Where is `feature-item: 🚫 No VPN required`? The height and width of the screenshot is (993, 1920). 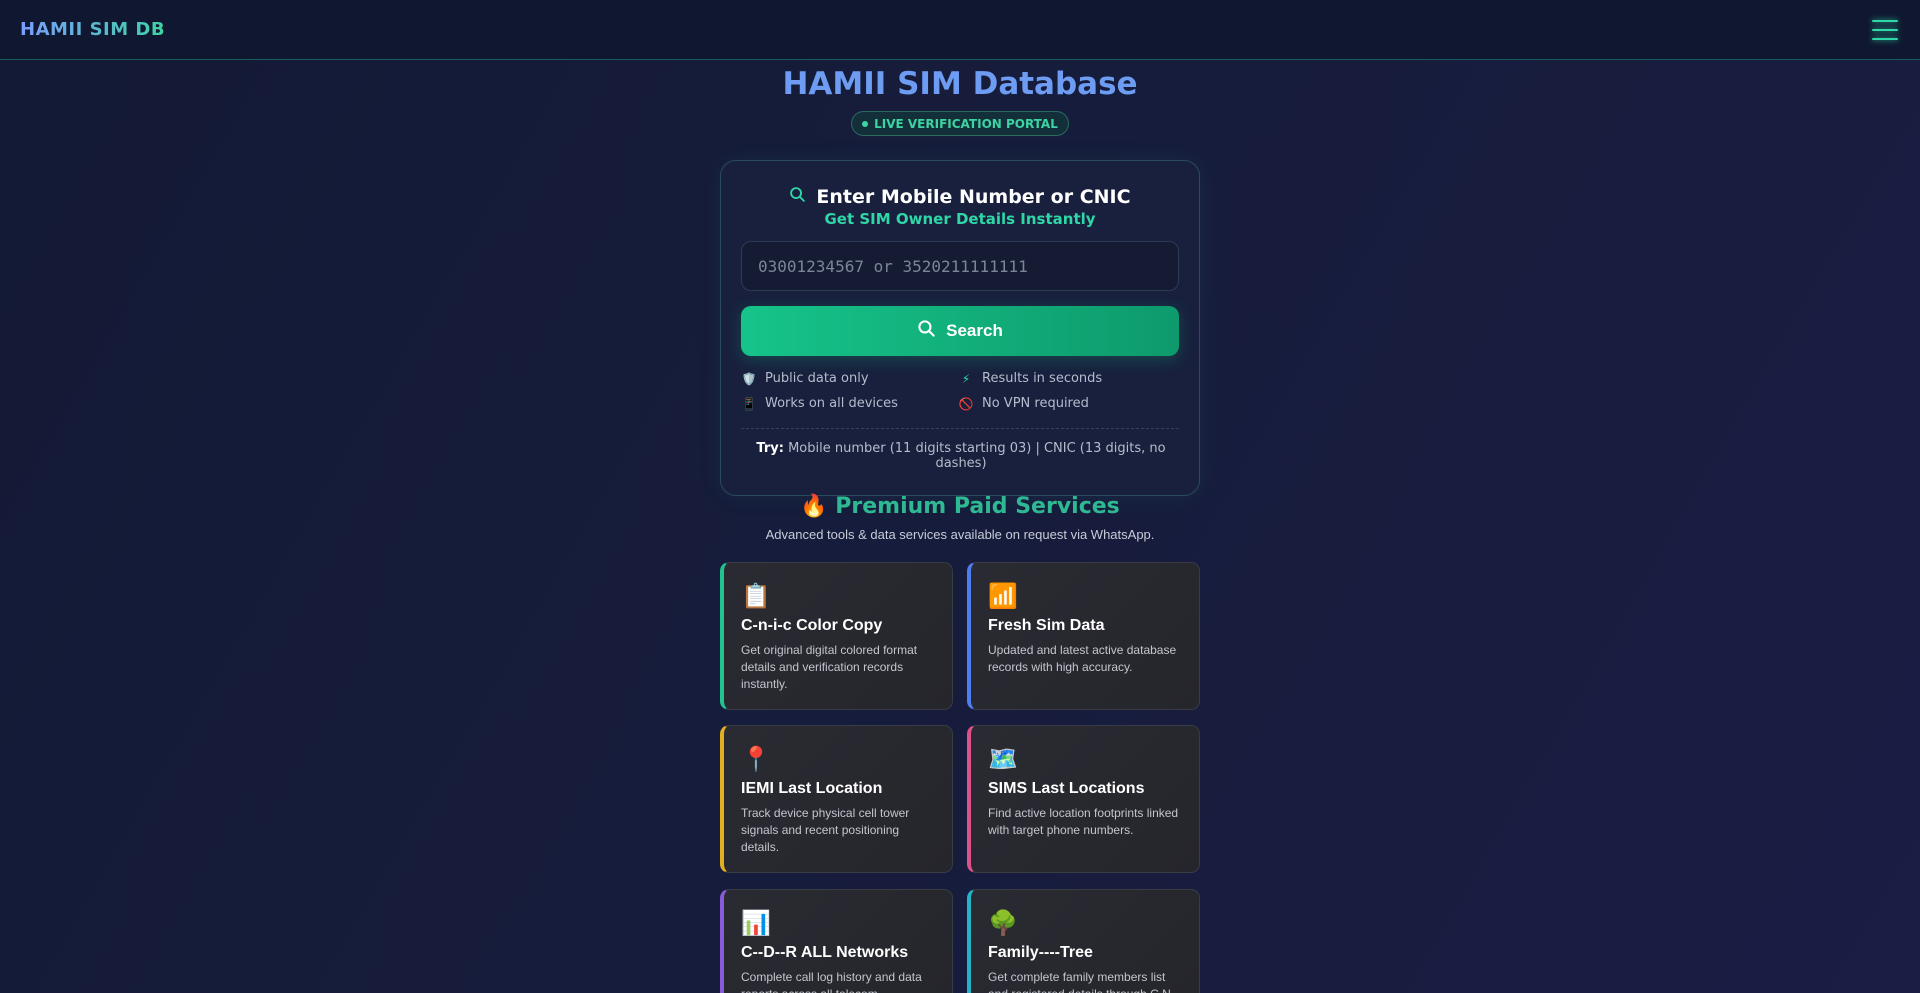
feature-item: 🚫 No VPN required is located at coordinates (1023, 403).